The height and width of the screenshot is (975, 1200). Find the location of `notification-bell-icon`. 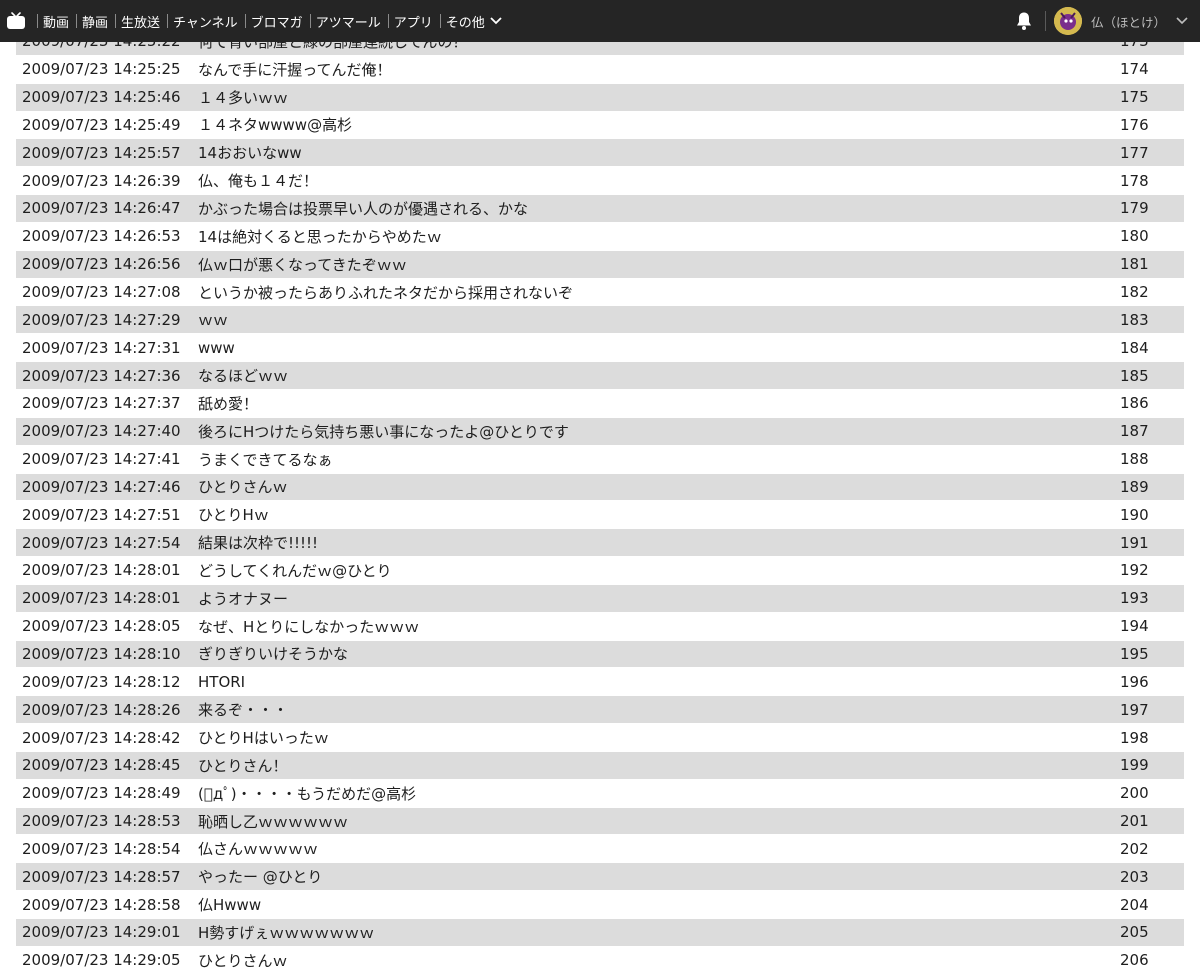

notification-bell-icon is located at coordinates (1024, 21).